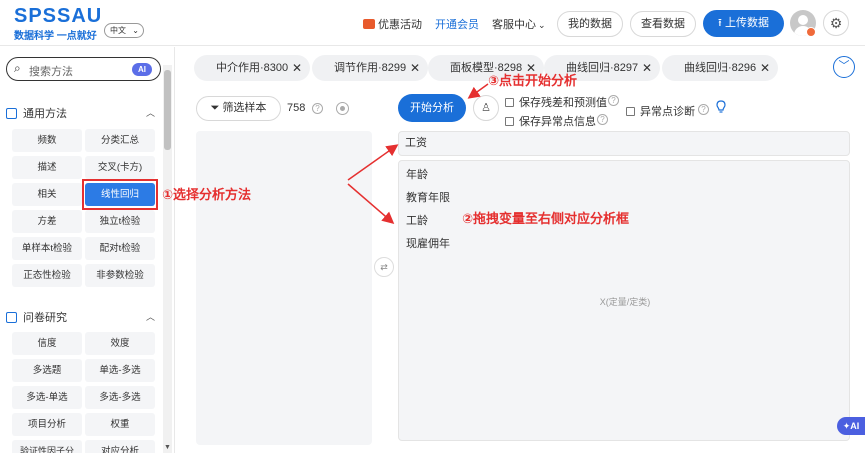  I want to click on method-independent-t-test: 独立t检验, so click(120, 221).